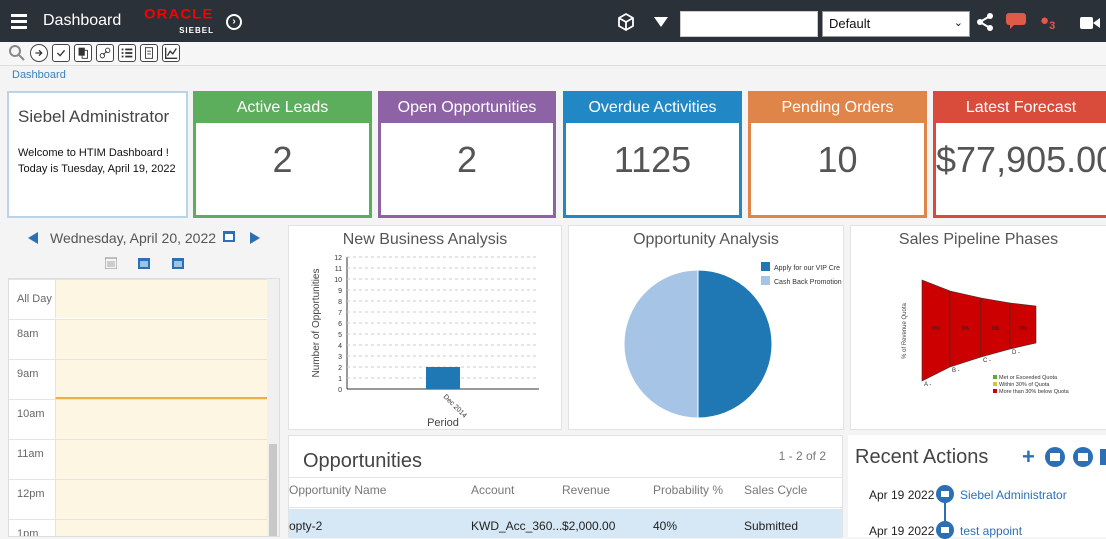  I want to click on calendar-grid: All Day 8am 9am 10am 11am 12pm 1pm, so click(144, 407).